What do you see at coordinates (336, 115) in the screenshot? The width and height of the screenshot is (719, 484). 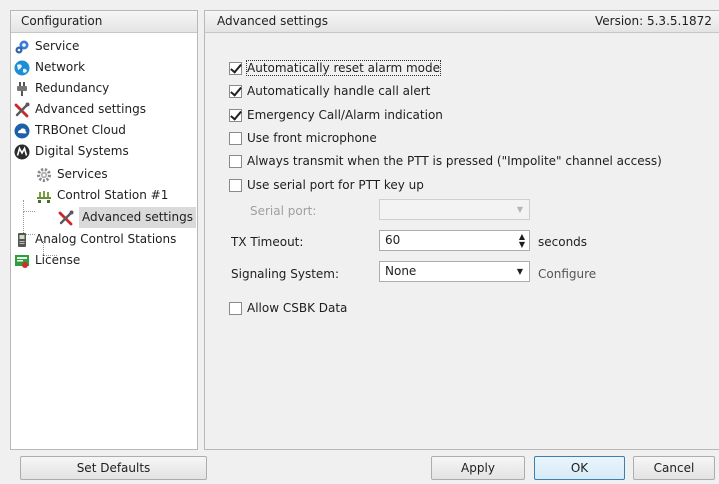 I see `checkbox-emergency-call-alarm: Emergency Call/Alarm indication` at bounding box center [336, 115].